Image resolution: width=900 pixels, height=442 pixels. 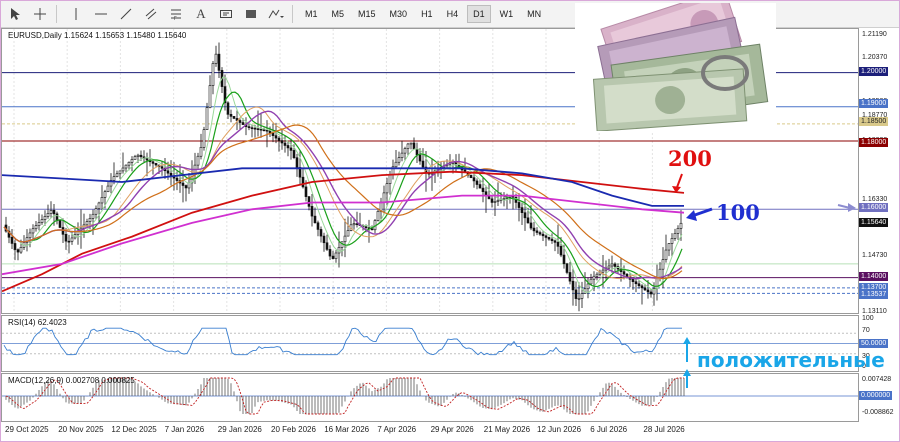 What do you see at coordinates (507, 14) in the screenshot?
I see `timeframe-w1: W1` at bounding box center [507, 14].